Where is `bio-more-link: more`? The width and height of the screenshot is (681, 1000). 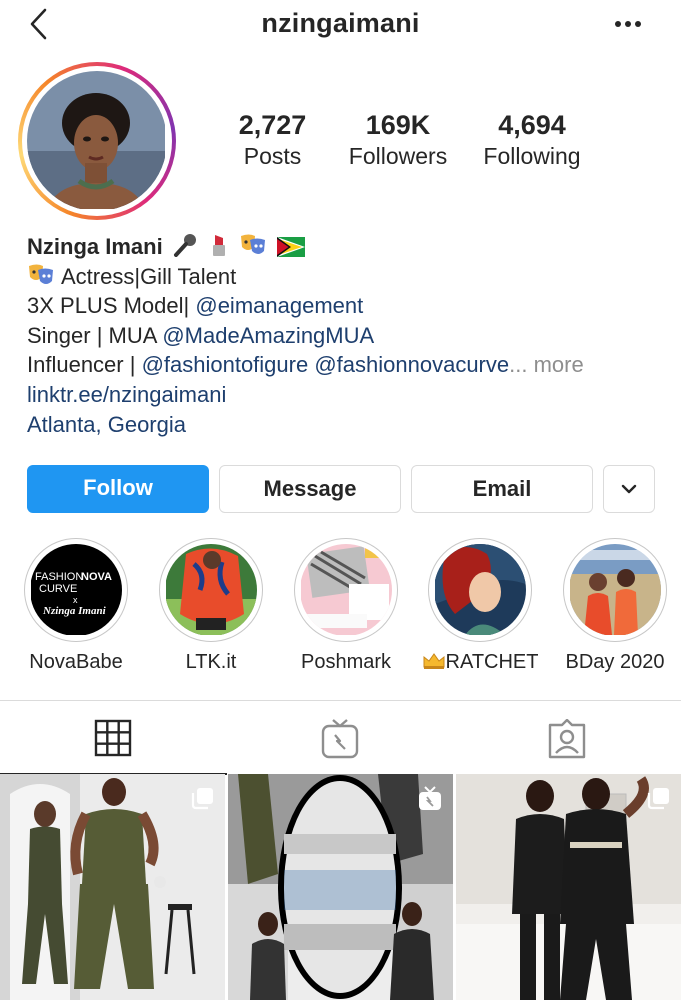
bio-more-link: more is located at coordinates (559, 364).